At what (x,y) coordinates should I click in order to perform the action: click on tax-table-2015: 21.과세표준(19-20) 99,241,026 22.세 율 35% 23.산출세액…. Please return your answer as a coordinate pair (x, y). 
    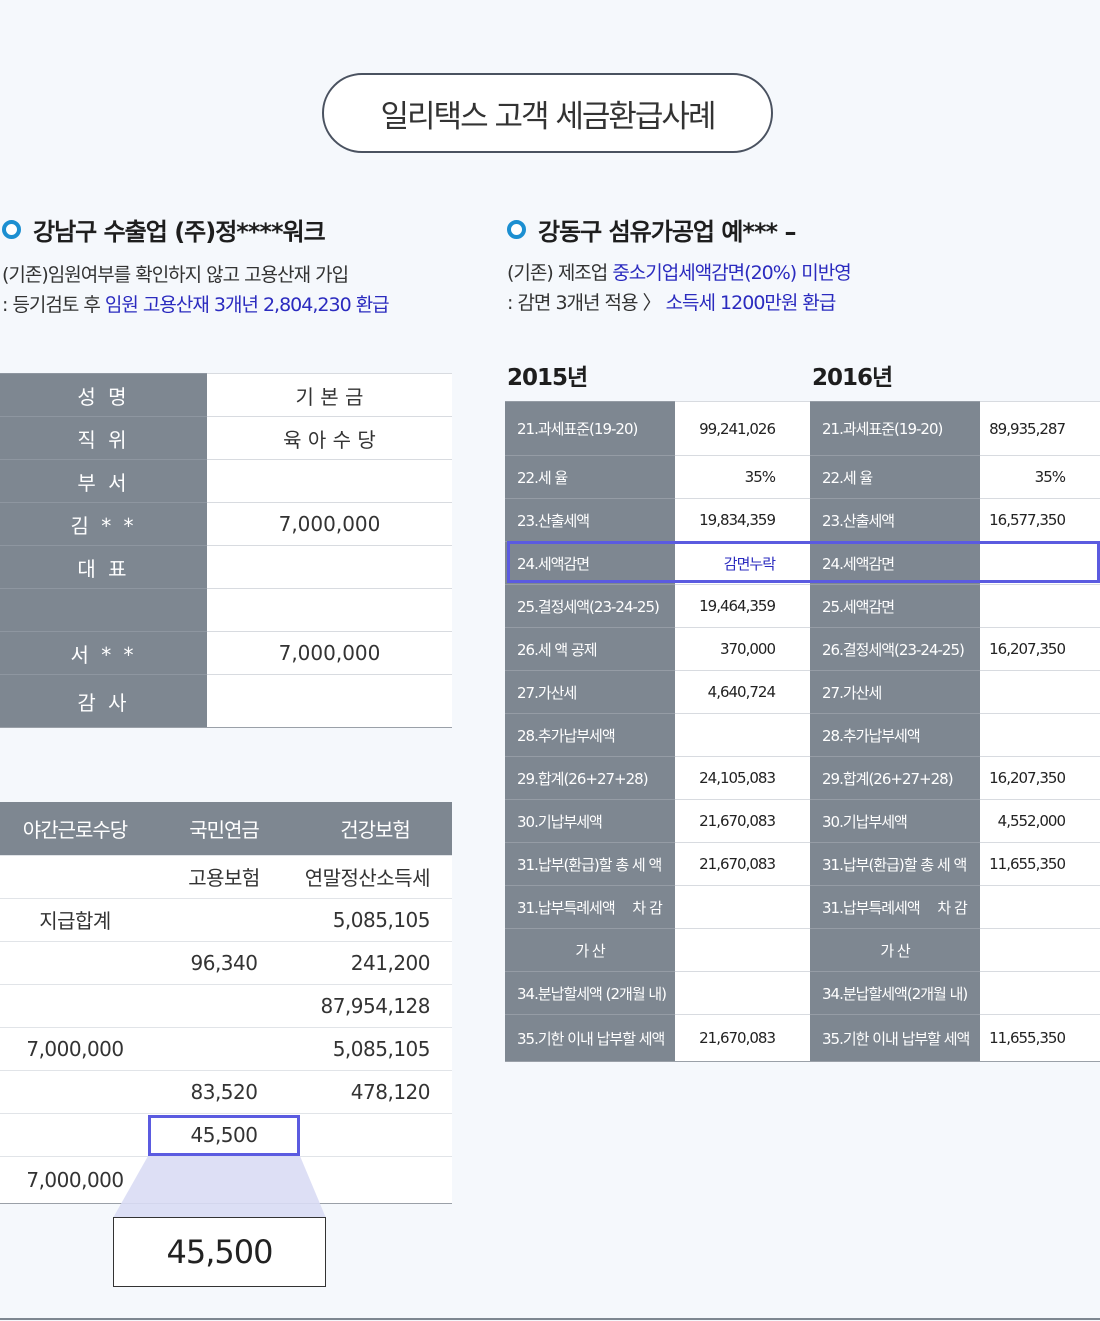
    Looking at the image, I should click on (657, 731).